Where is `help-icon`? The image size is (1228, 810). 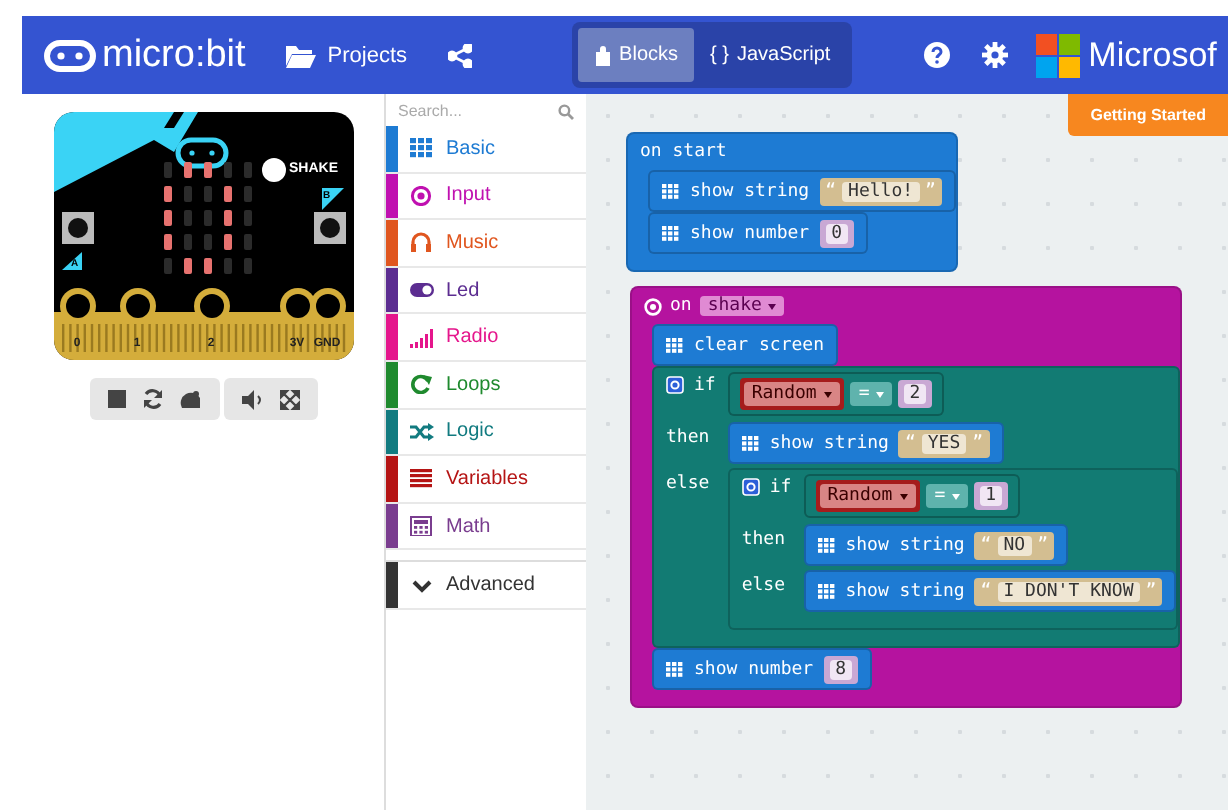
help-icon is located at coordinates (937, 55).